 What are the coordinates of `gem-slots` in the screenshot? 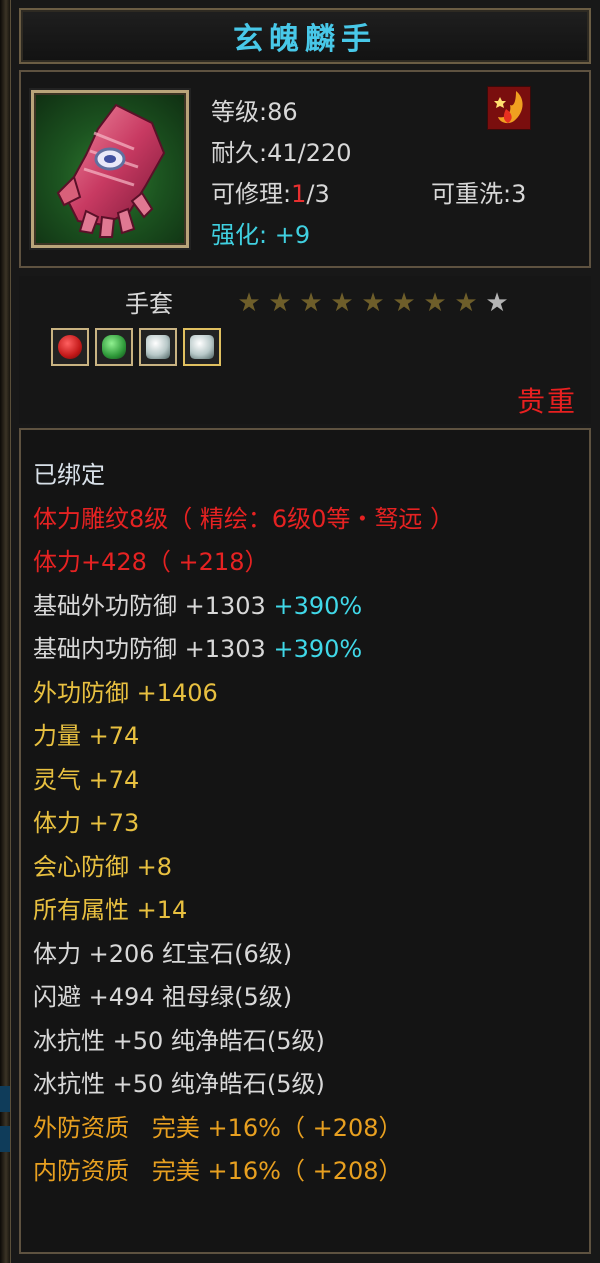 It's located at (136, 347).